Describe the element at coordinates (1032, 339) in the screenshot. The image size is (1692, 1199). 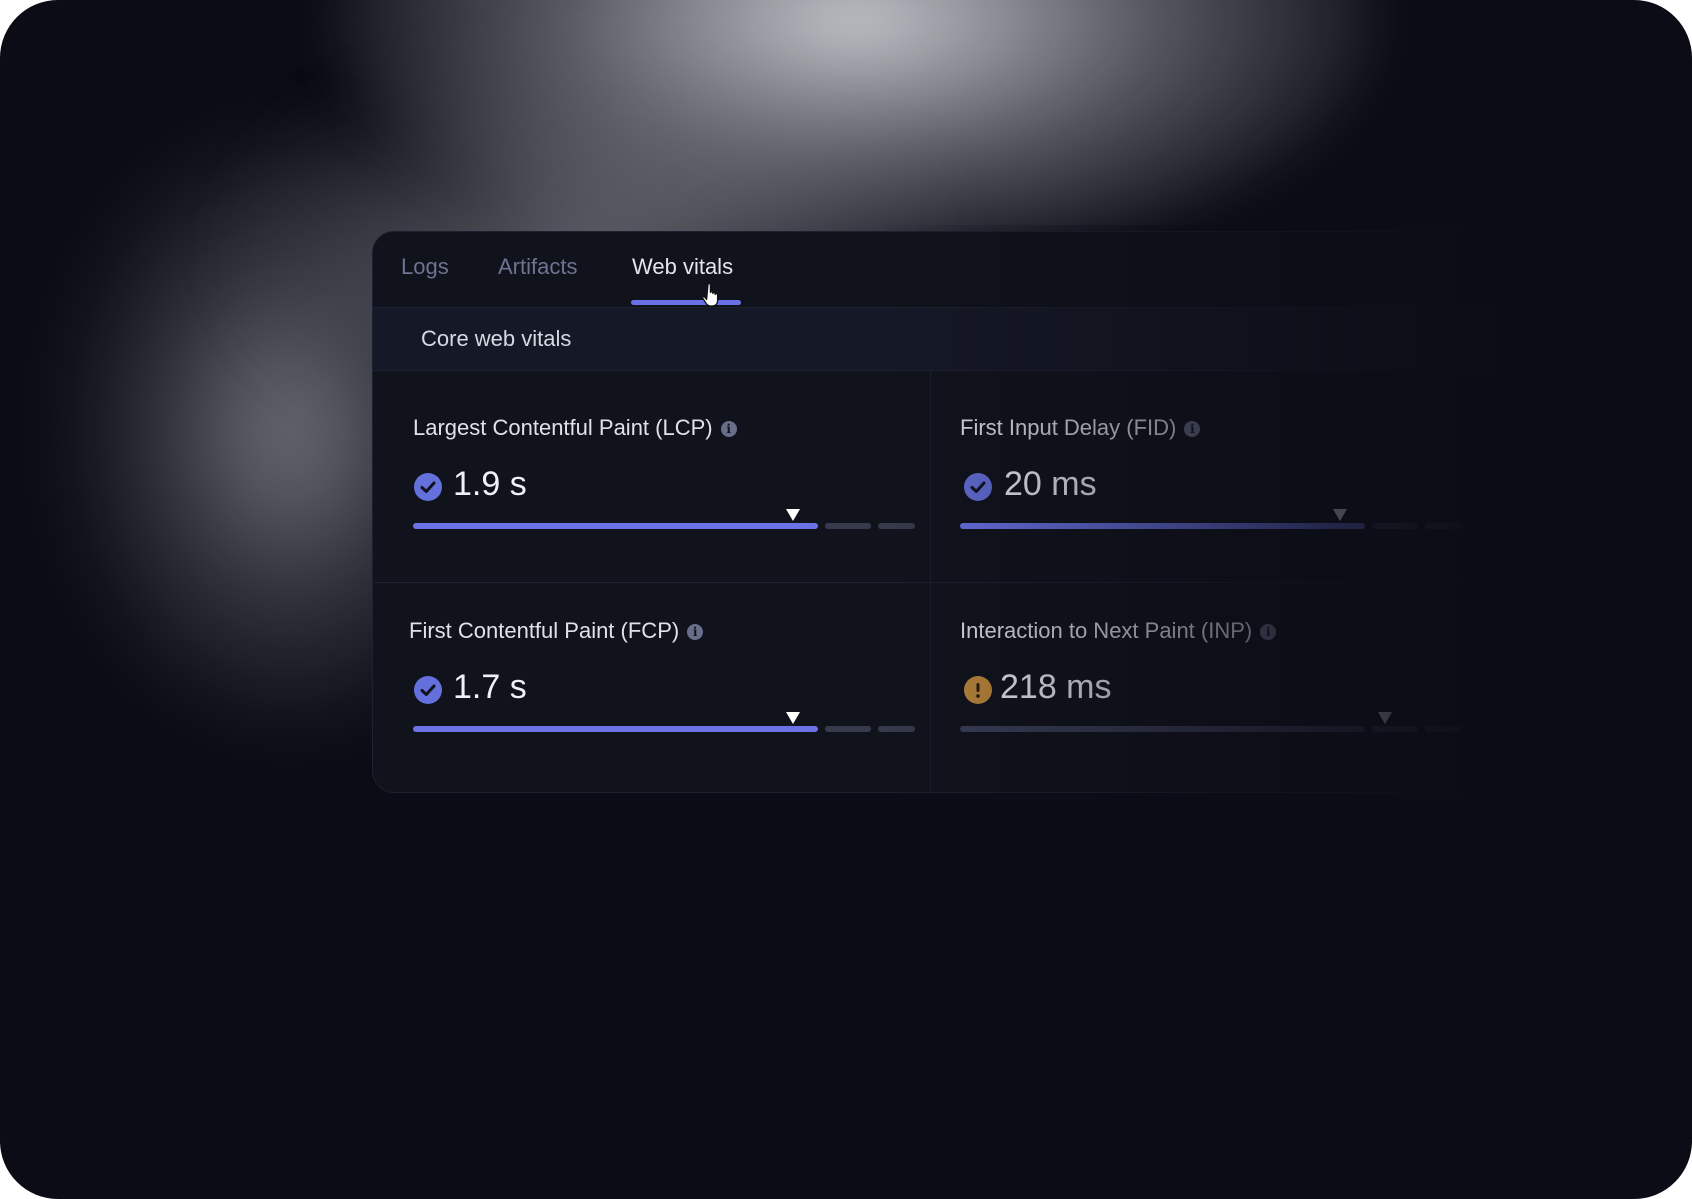
I see `section-header: Core web vitals` at that location.